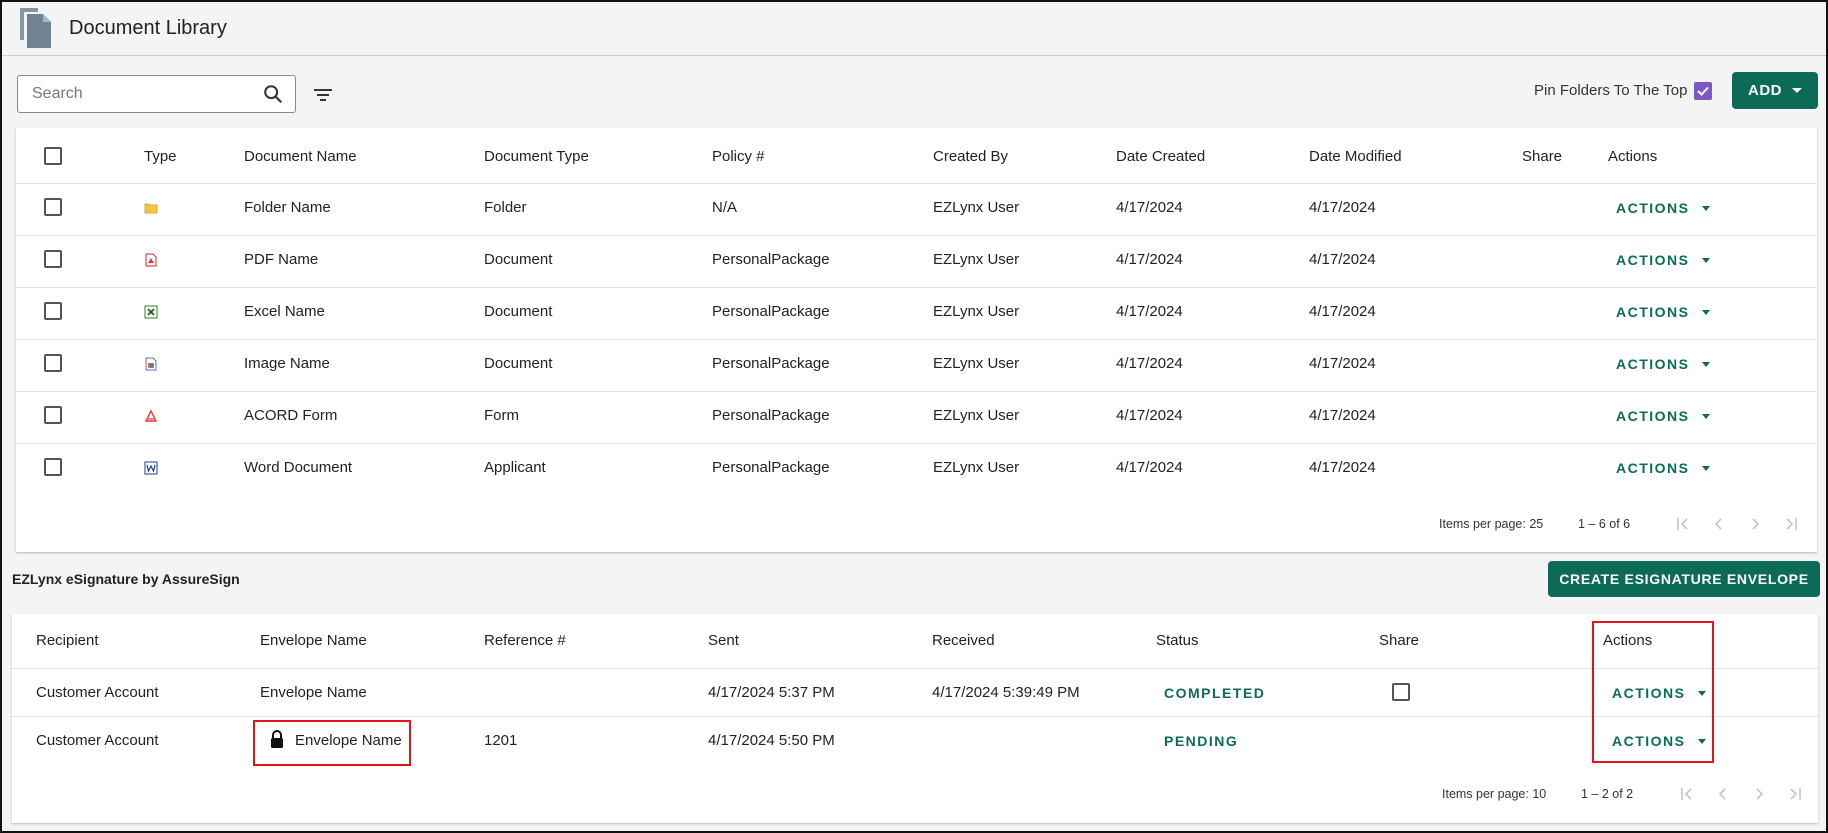 This screenshot has width=1828, height=833. Describe the element at coordinates (323, 95) in the screenshot. I see `filter-icon` at that location.